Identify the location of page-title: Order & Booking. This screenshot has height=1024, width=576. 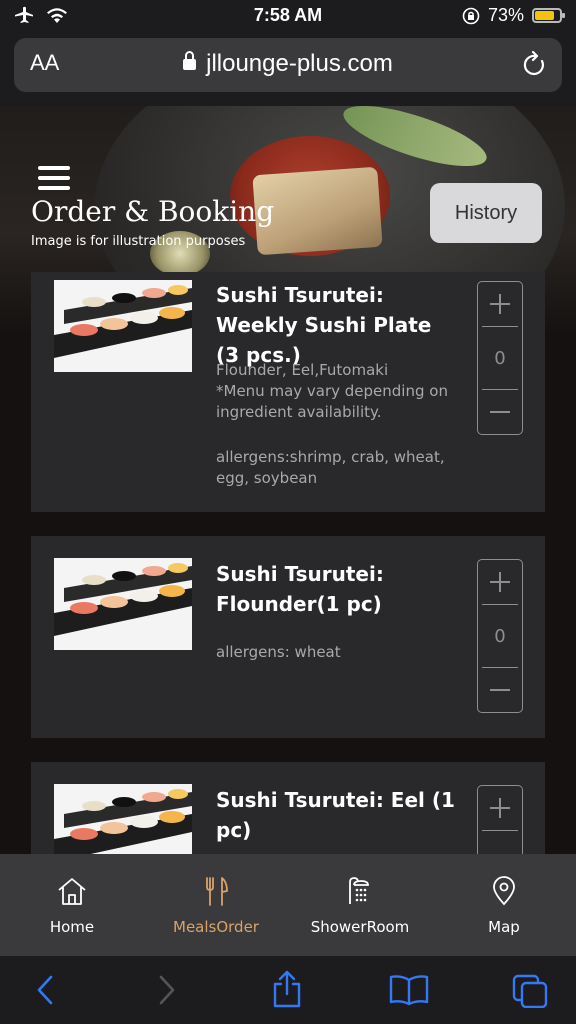
(153, 211).